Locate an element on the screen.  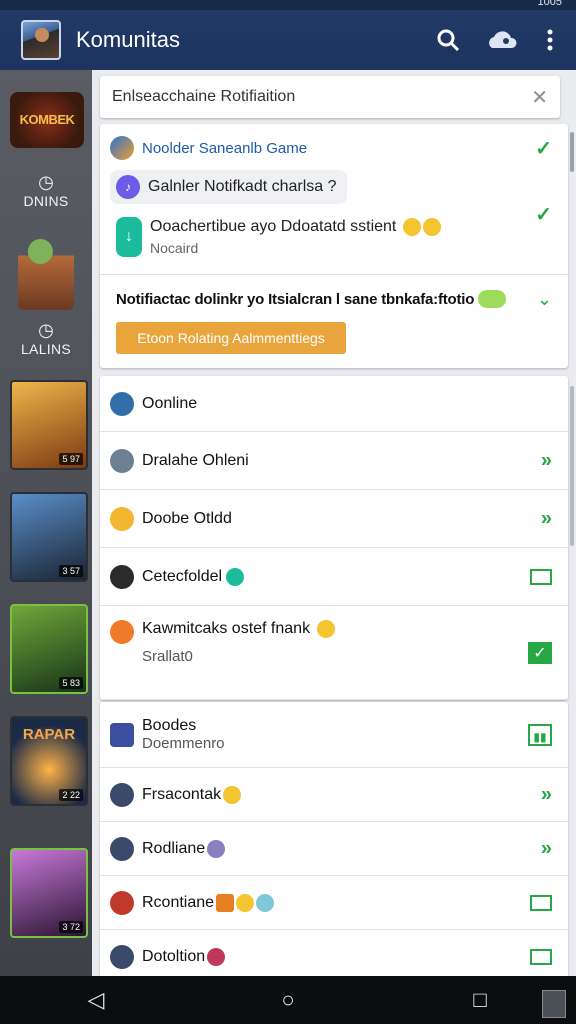
sidebar-item-online: ◷ DNINS is located at coordinates (46, 191).